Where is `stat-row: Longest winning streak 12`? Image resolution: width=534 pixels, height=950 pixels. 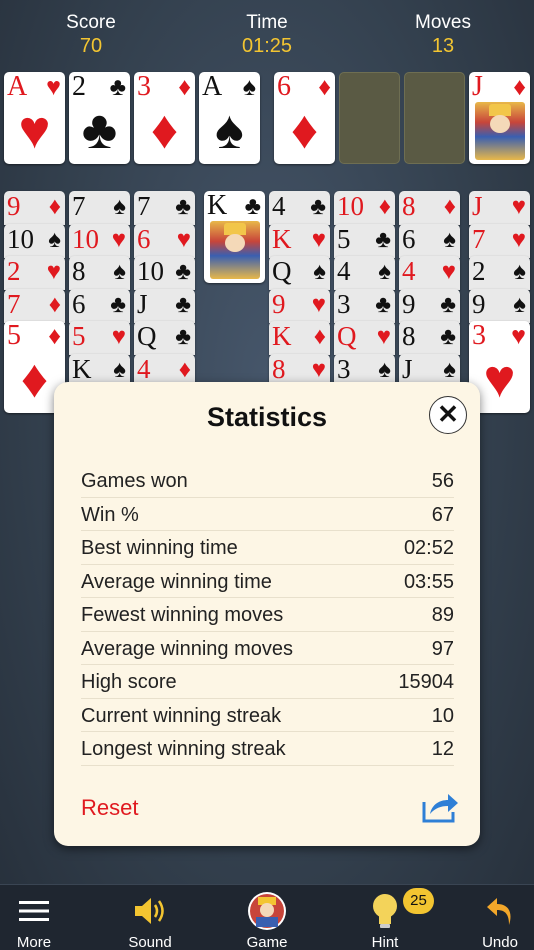 stat-row: Longest winning streak 12 is located at coordinates (267, 749).